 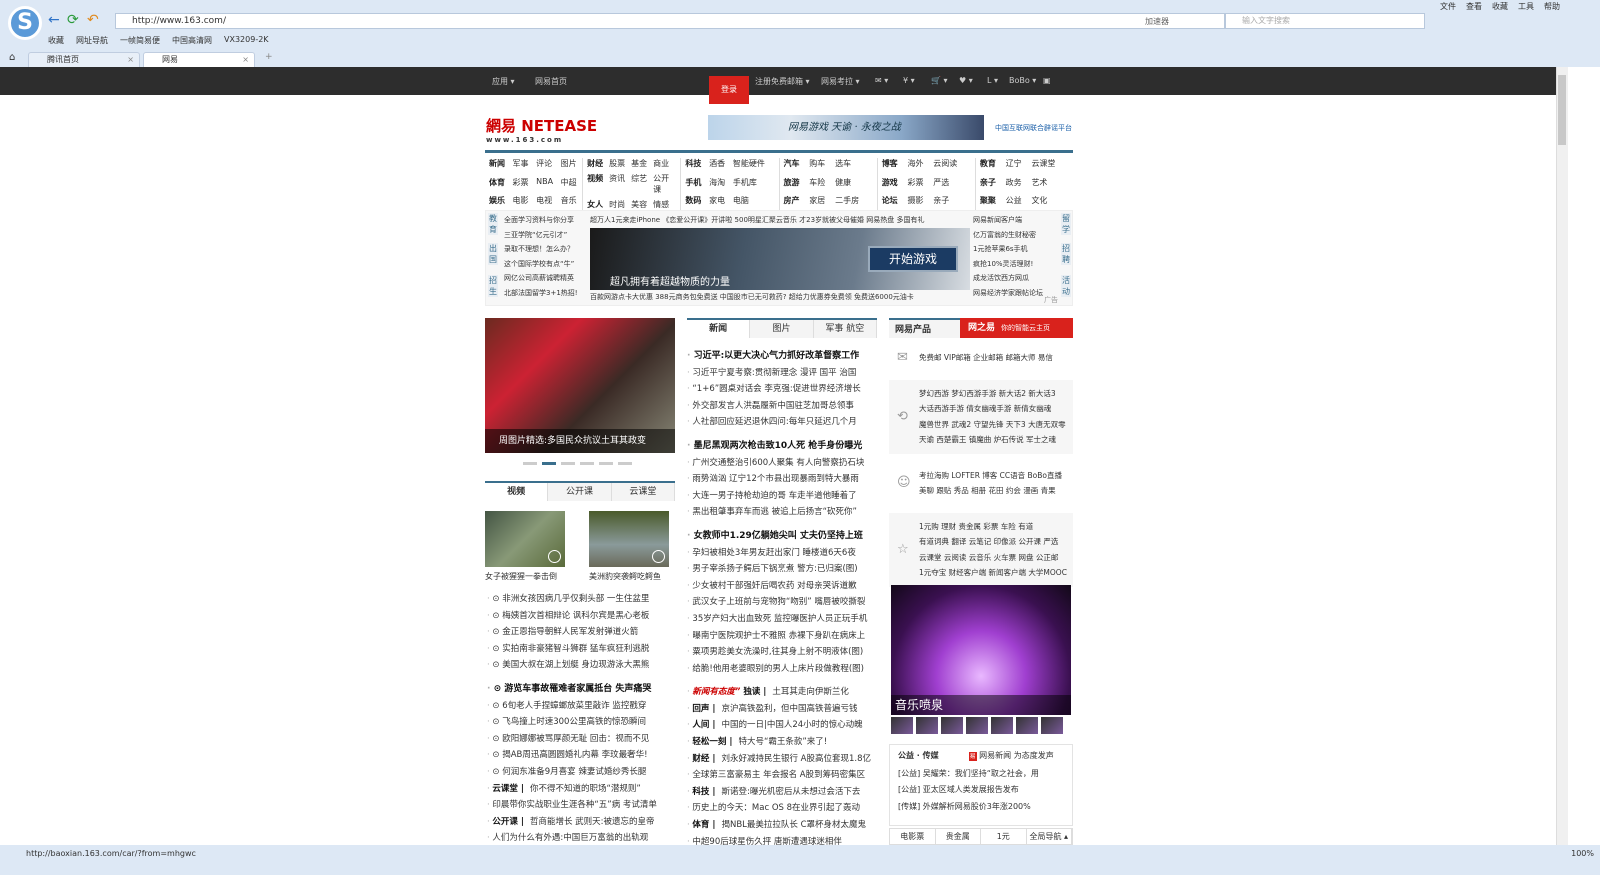 What do you see at coordinates (551, 81) in the screenshot?
I see `netease-home-link: 网易首页` at bounding box center [551, 81].